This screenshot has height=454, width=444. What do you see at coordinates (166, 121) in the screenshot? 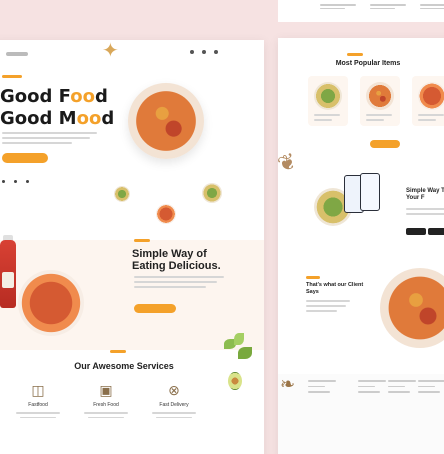
I see `pasta-bowl-image` at bounding box center [166, 121].